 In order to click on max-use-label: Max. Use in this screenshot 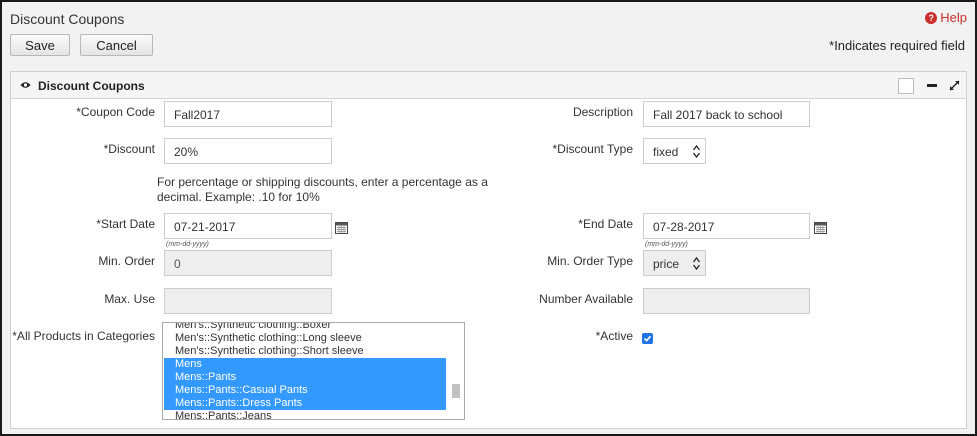, I will do `click(129, 299)`.